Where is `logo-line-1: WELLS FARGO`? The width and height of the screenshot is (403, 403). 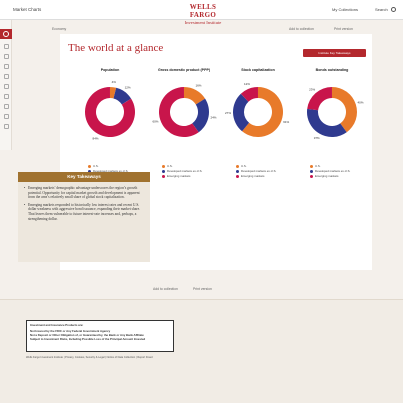
logo-line-1: WELLS FARGO is located at coordinates (203, 11).